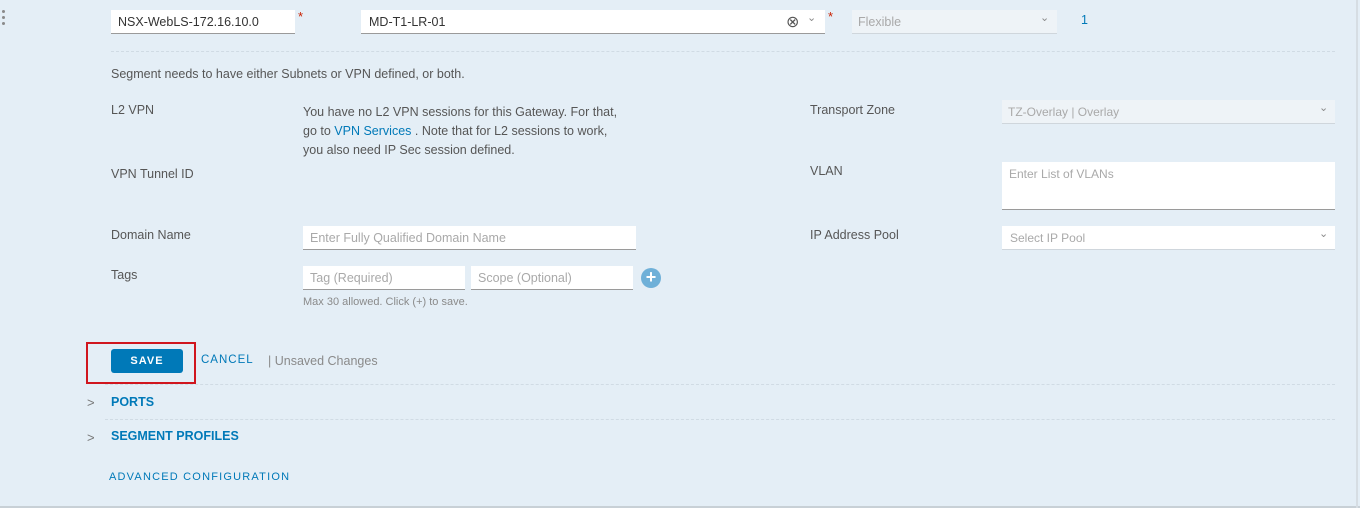 This screenshot has width=1360, height=508. What do you see at coordinates (1168, 186) in the screenshot?
I see `vlan-textarea` at bounding box center [1168, 186].